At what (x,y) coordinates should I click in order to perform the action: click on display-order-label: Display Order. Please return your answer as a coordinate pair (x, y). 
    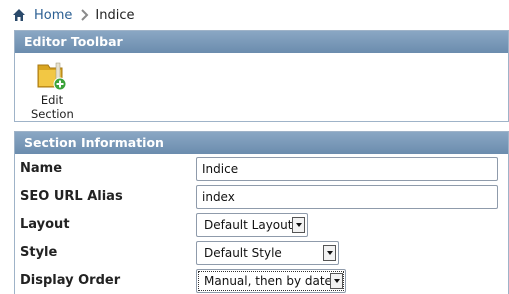
    Looking at the image, I should click on (70, 280).